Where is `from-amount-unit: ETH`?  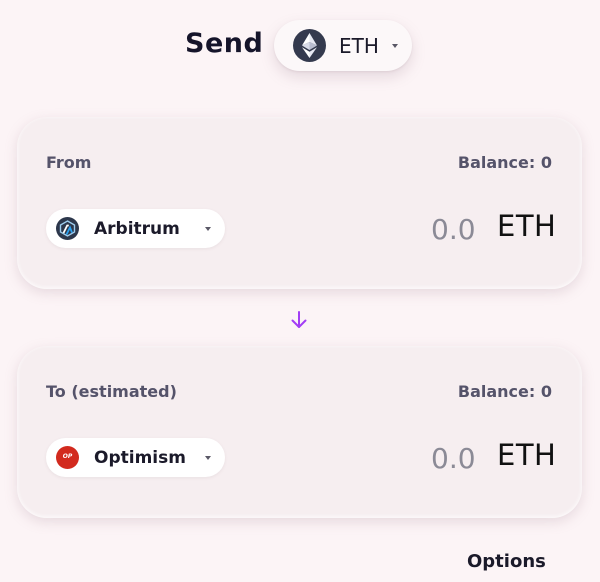 from-amount-unit: ETH is located at coordinates (527, 226).